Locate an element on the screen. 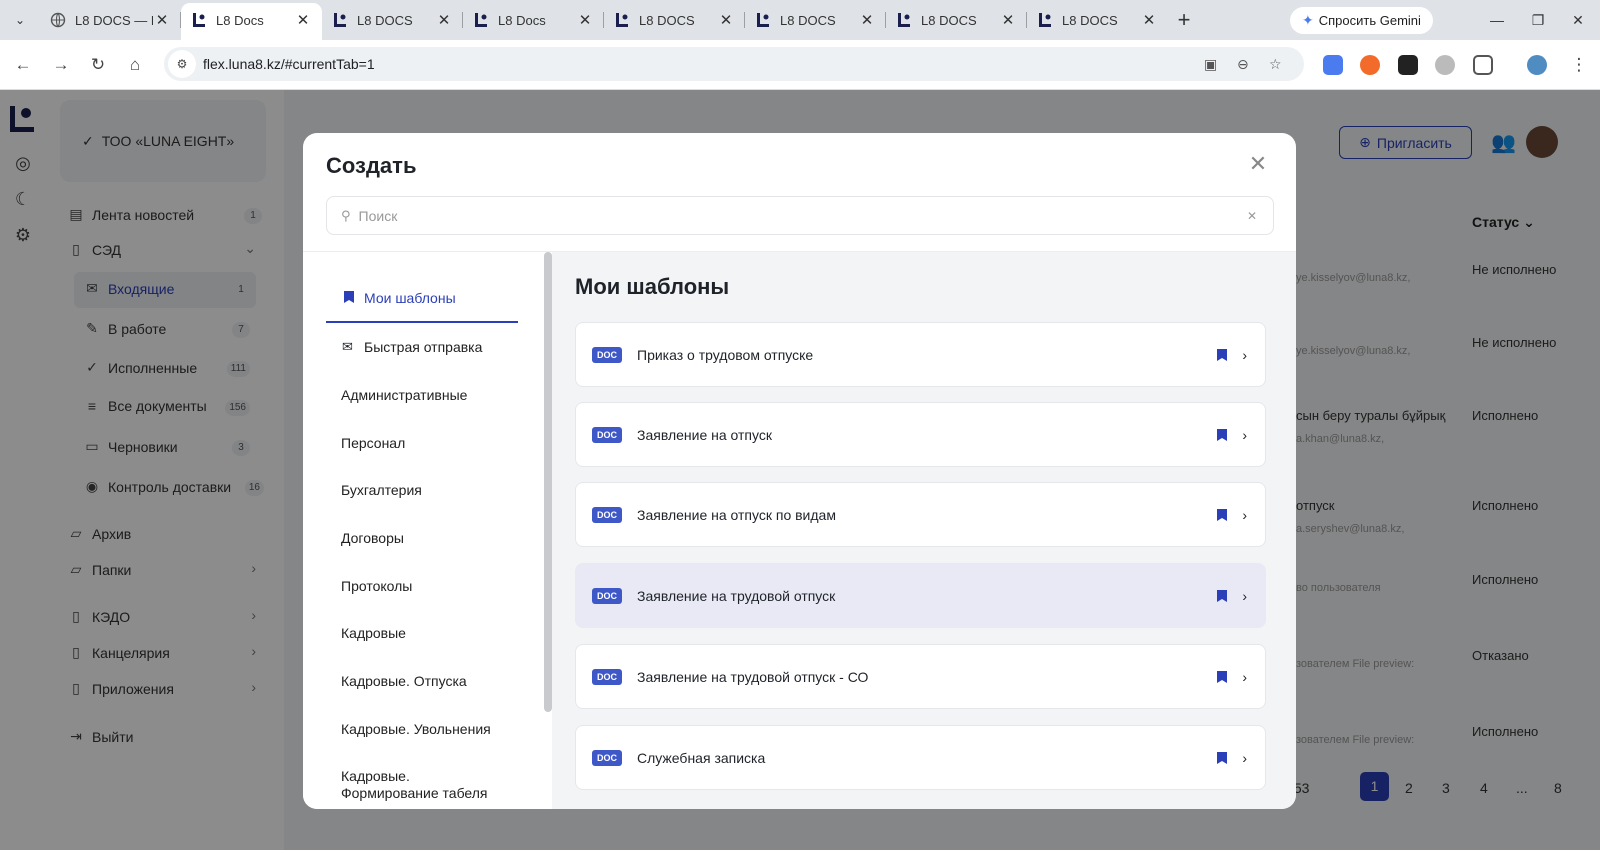  gemini-button: ✦ Спросить Gemini is located at coordinates (1361, 20).